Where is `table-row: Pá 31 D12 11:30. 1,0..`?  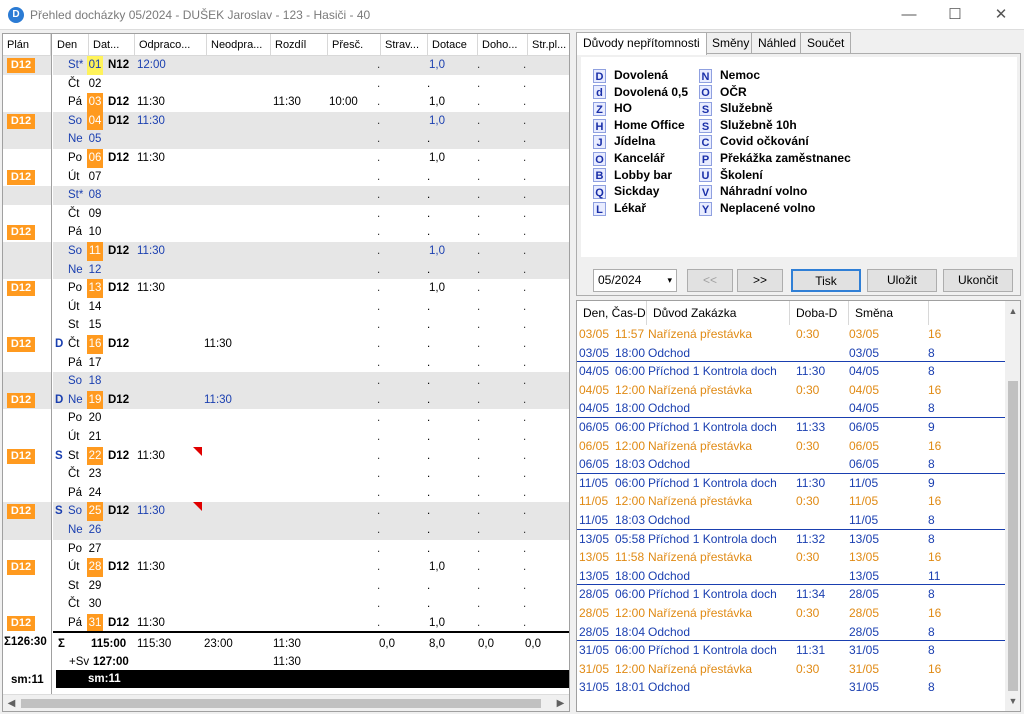
table-row: Pá 31 D12 11:30. 1,0.. is located at coordinates (311, 623).